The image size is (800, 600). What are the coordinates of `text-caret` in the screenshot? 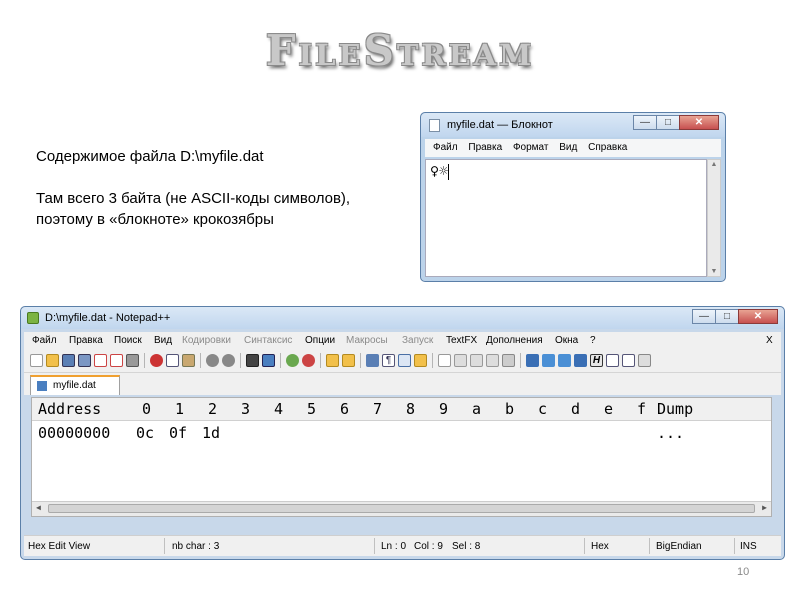 It's located at (449, 171).